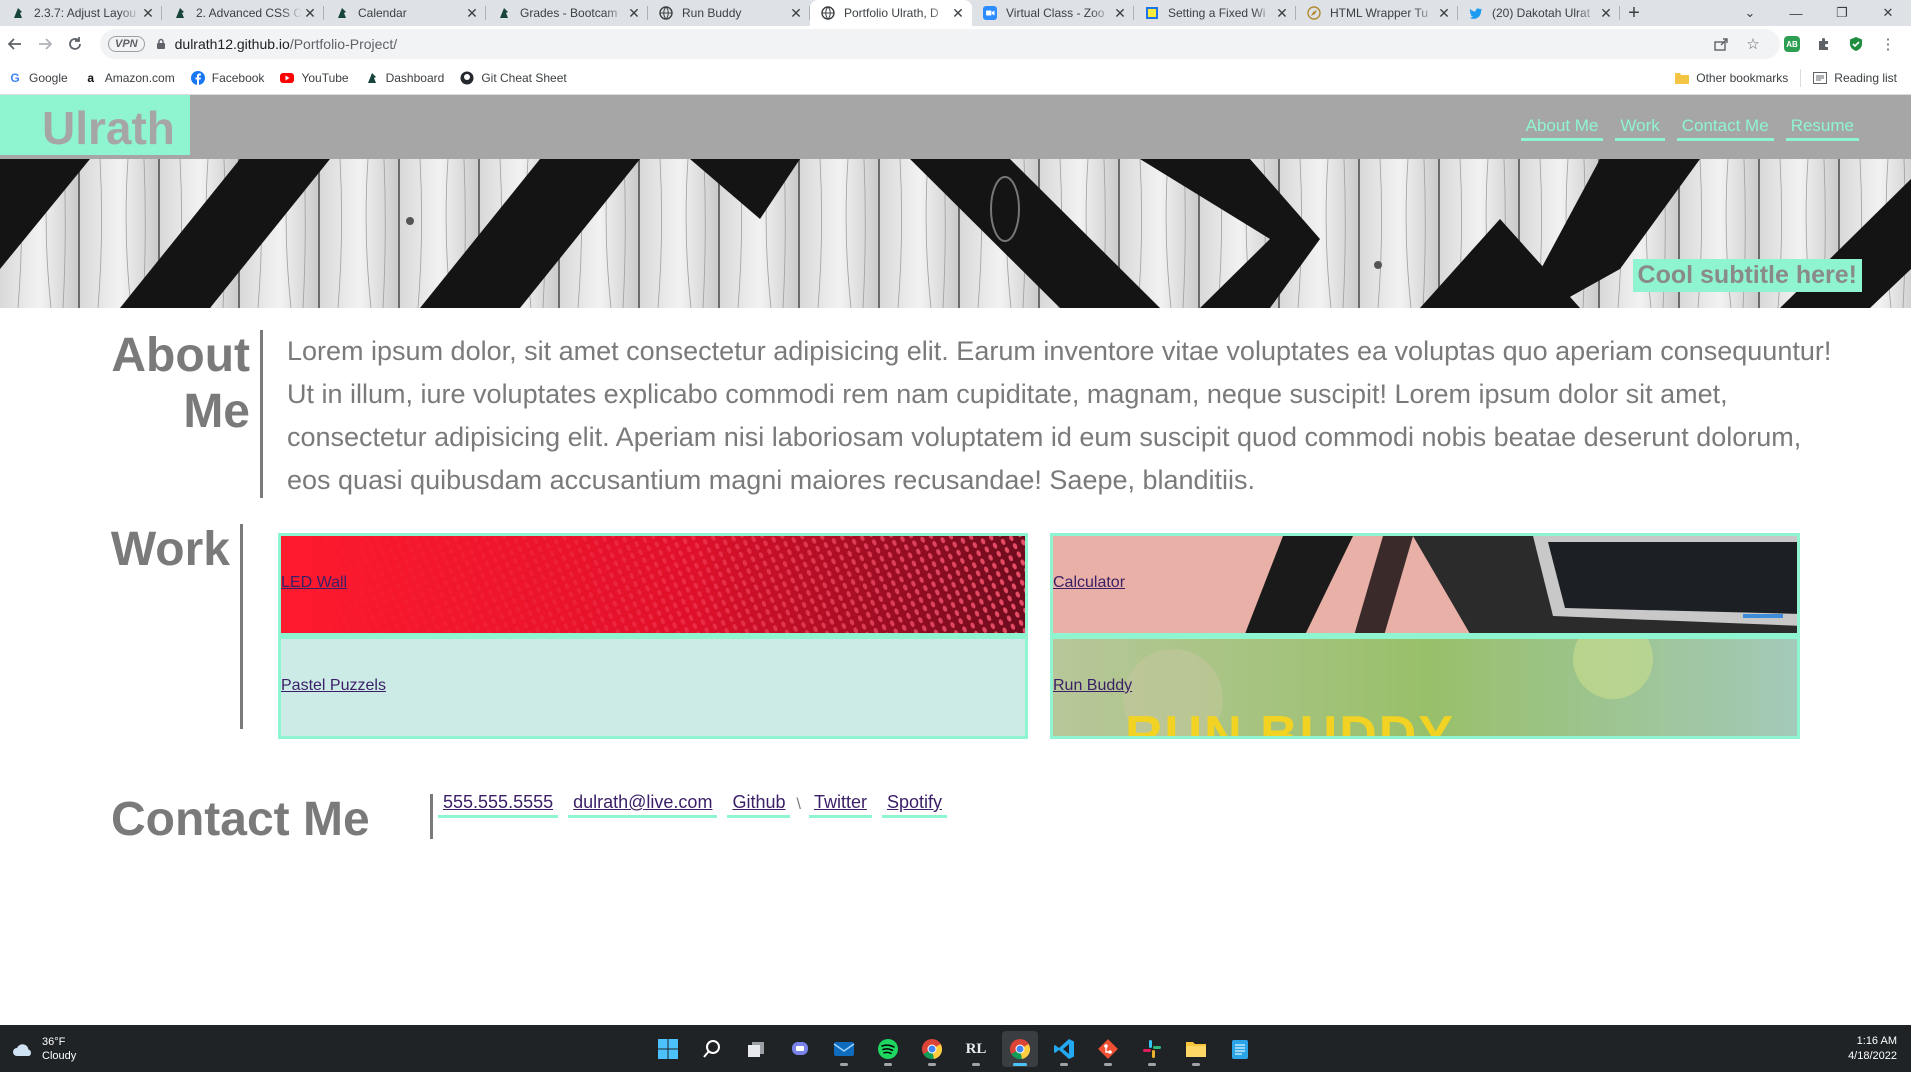 The width and height of the screenshot is (1911, 1072). I want to click on bookmark-item: YouTube, so click(314, 78).